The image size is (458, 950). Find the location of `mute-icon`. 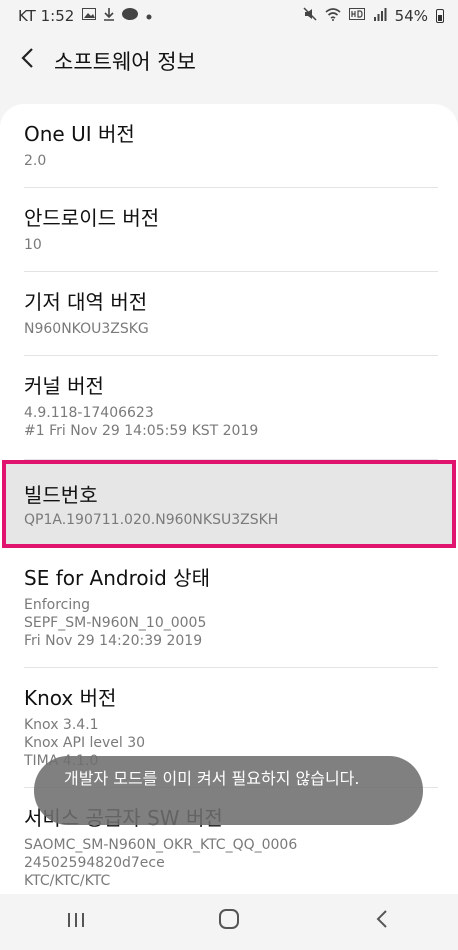

mute-icon is located at coordinates (310, 16).